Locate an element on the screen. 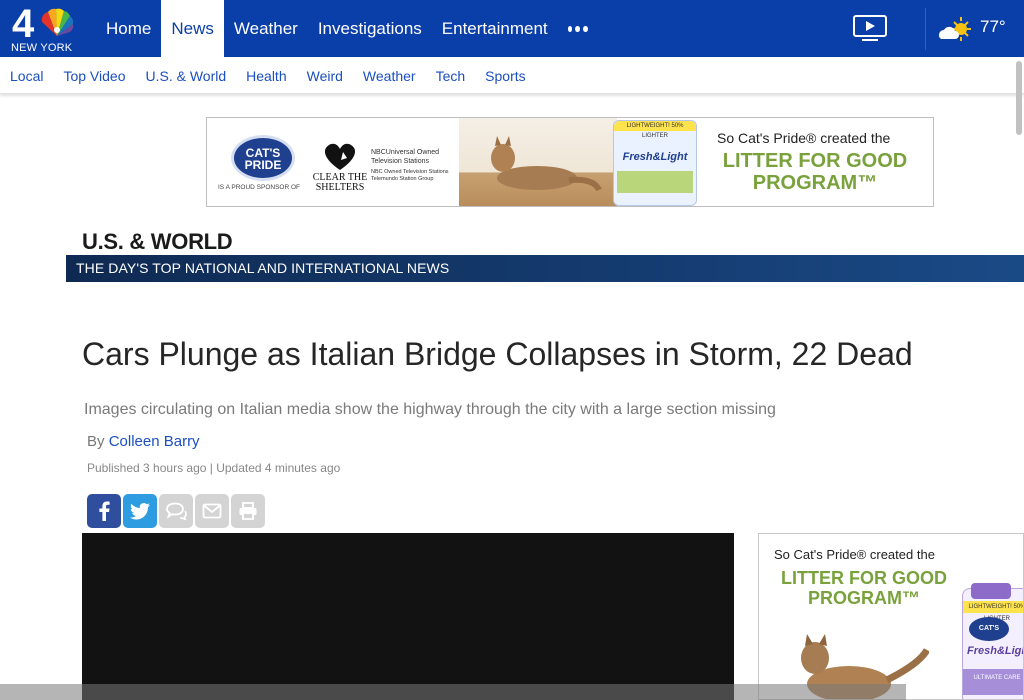 The height and width of the screenshot is (700, 1024). facebook-icon is located at coordinates (104, 511).